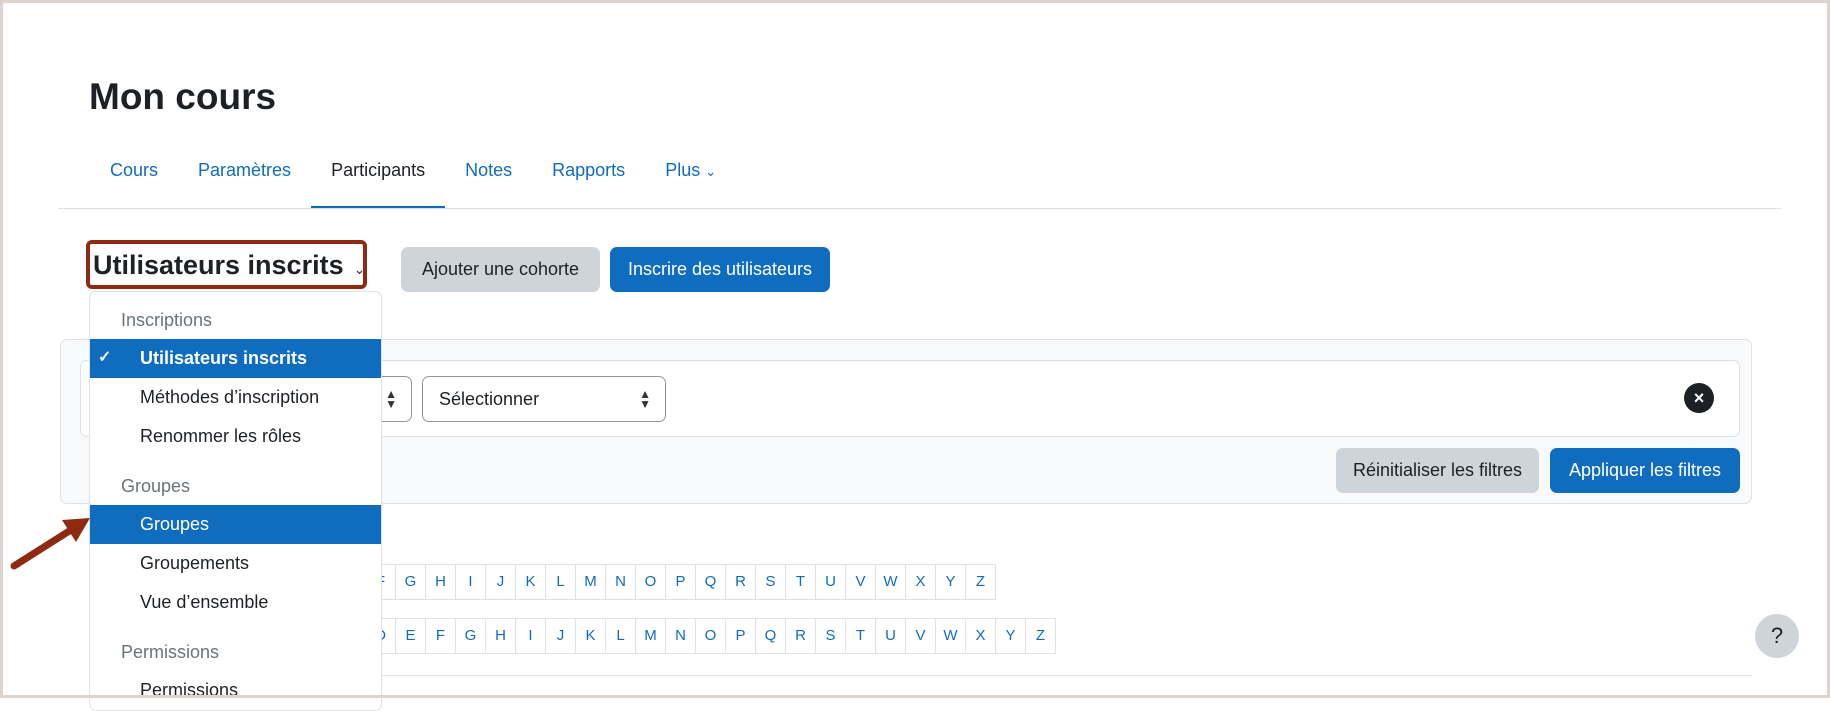  Describe the element at coordinates (919, 208) in the screenshot. I see `nav-divider` at that location.